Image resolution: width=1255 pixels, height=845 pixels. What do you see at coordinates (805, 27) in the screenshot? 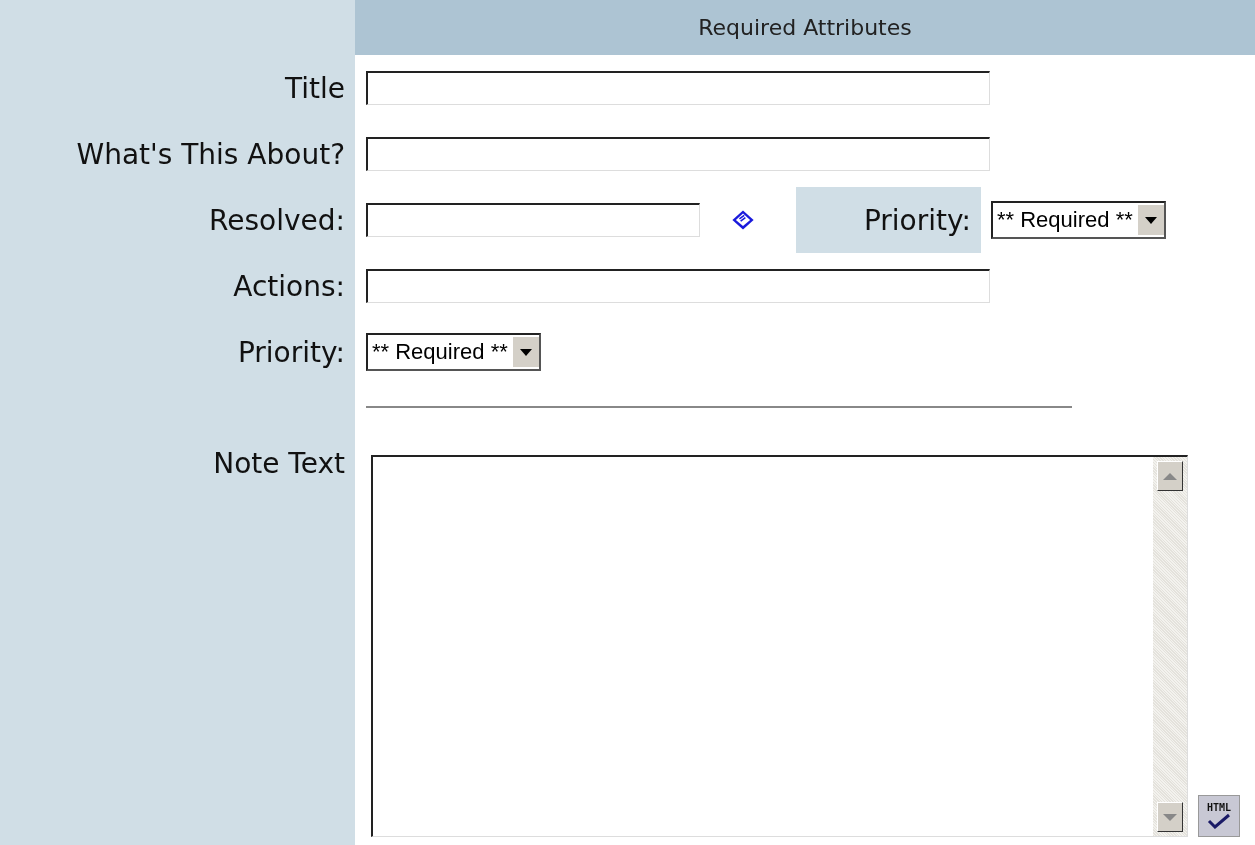
I see `section-header: Required Attributes` at bounding box center [805, 27].